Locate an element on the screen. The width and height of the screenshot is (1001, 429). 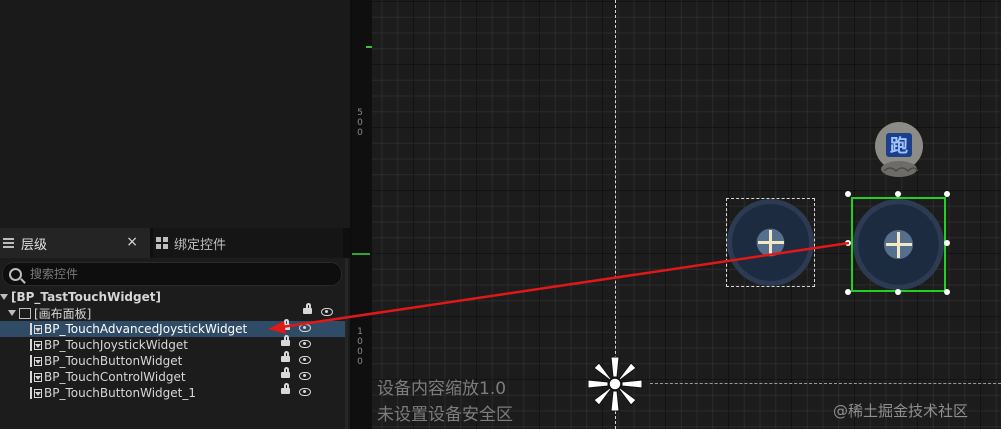
tree-item-button-1: BP_TouchButtonWidget_1 is located at coordinates (174, 392).